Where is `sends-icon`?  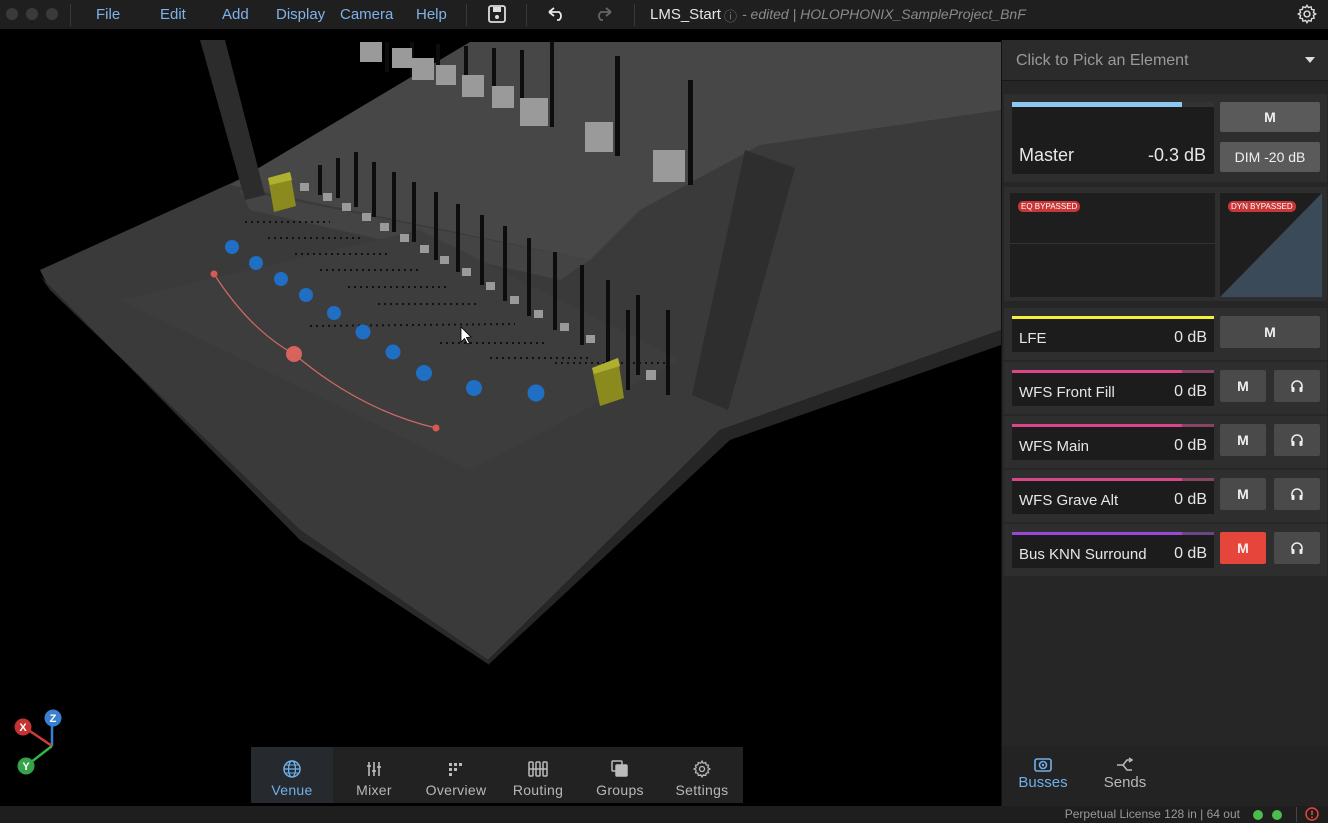 sends-icon is located at coordinates (1125, 764).